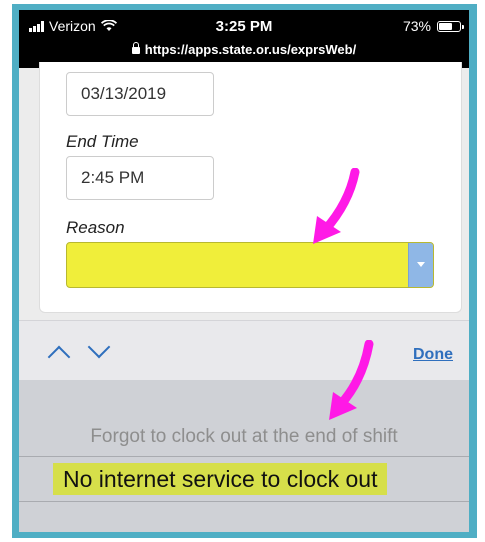 The image size is (485, 542). I want to click on status-time: 3:25 PM, so click(244, 26).